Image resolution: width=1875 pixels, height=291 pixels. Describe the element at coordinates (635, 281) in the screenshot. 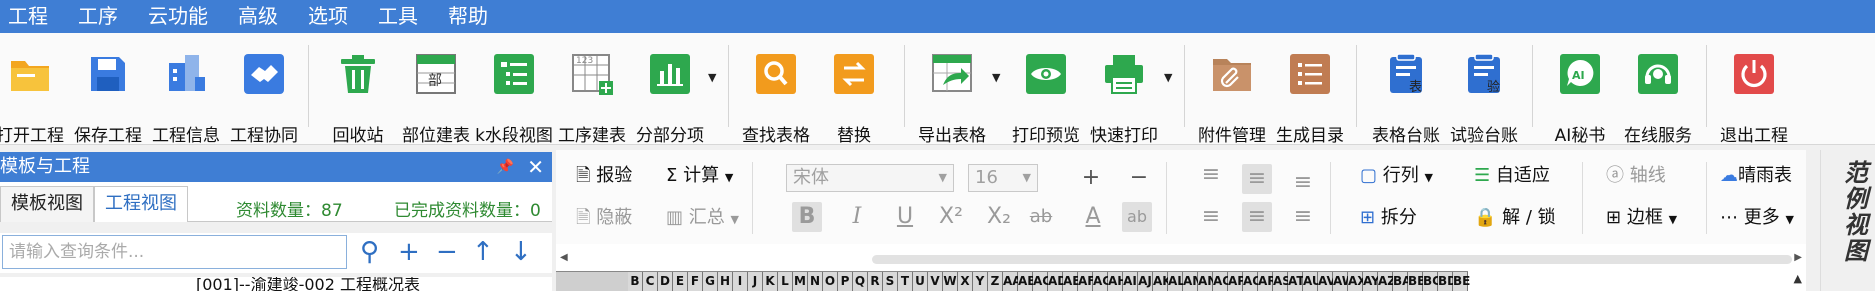

I see `column-header: B` at that location.